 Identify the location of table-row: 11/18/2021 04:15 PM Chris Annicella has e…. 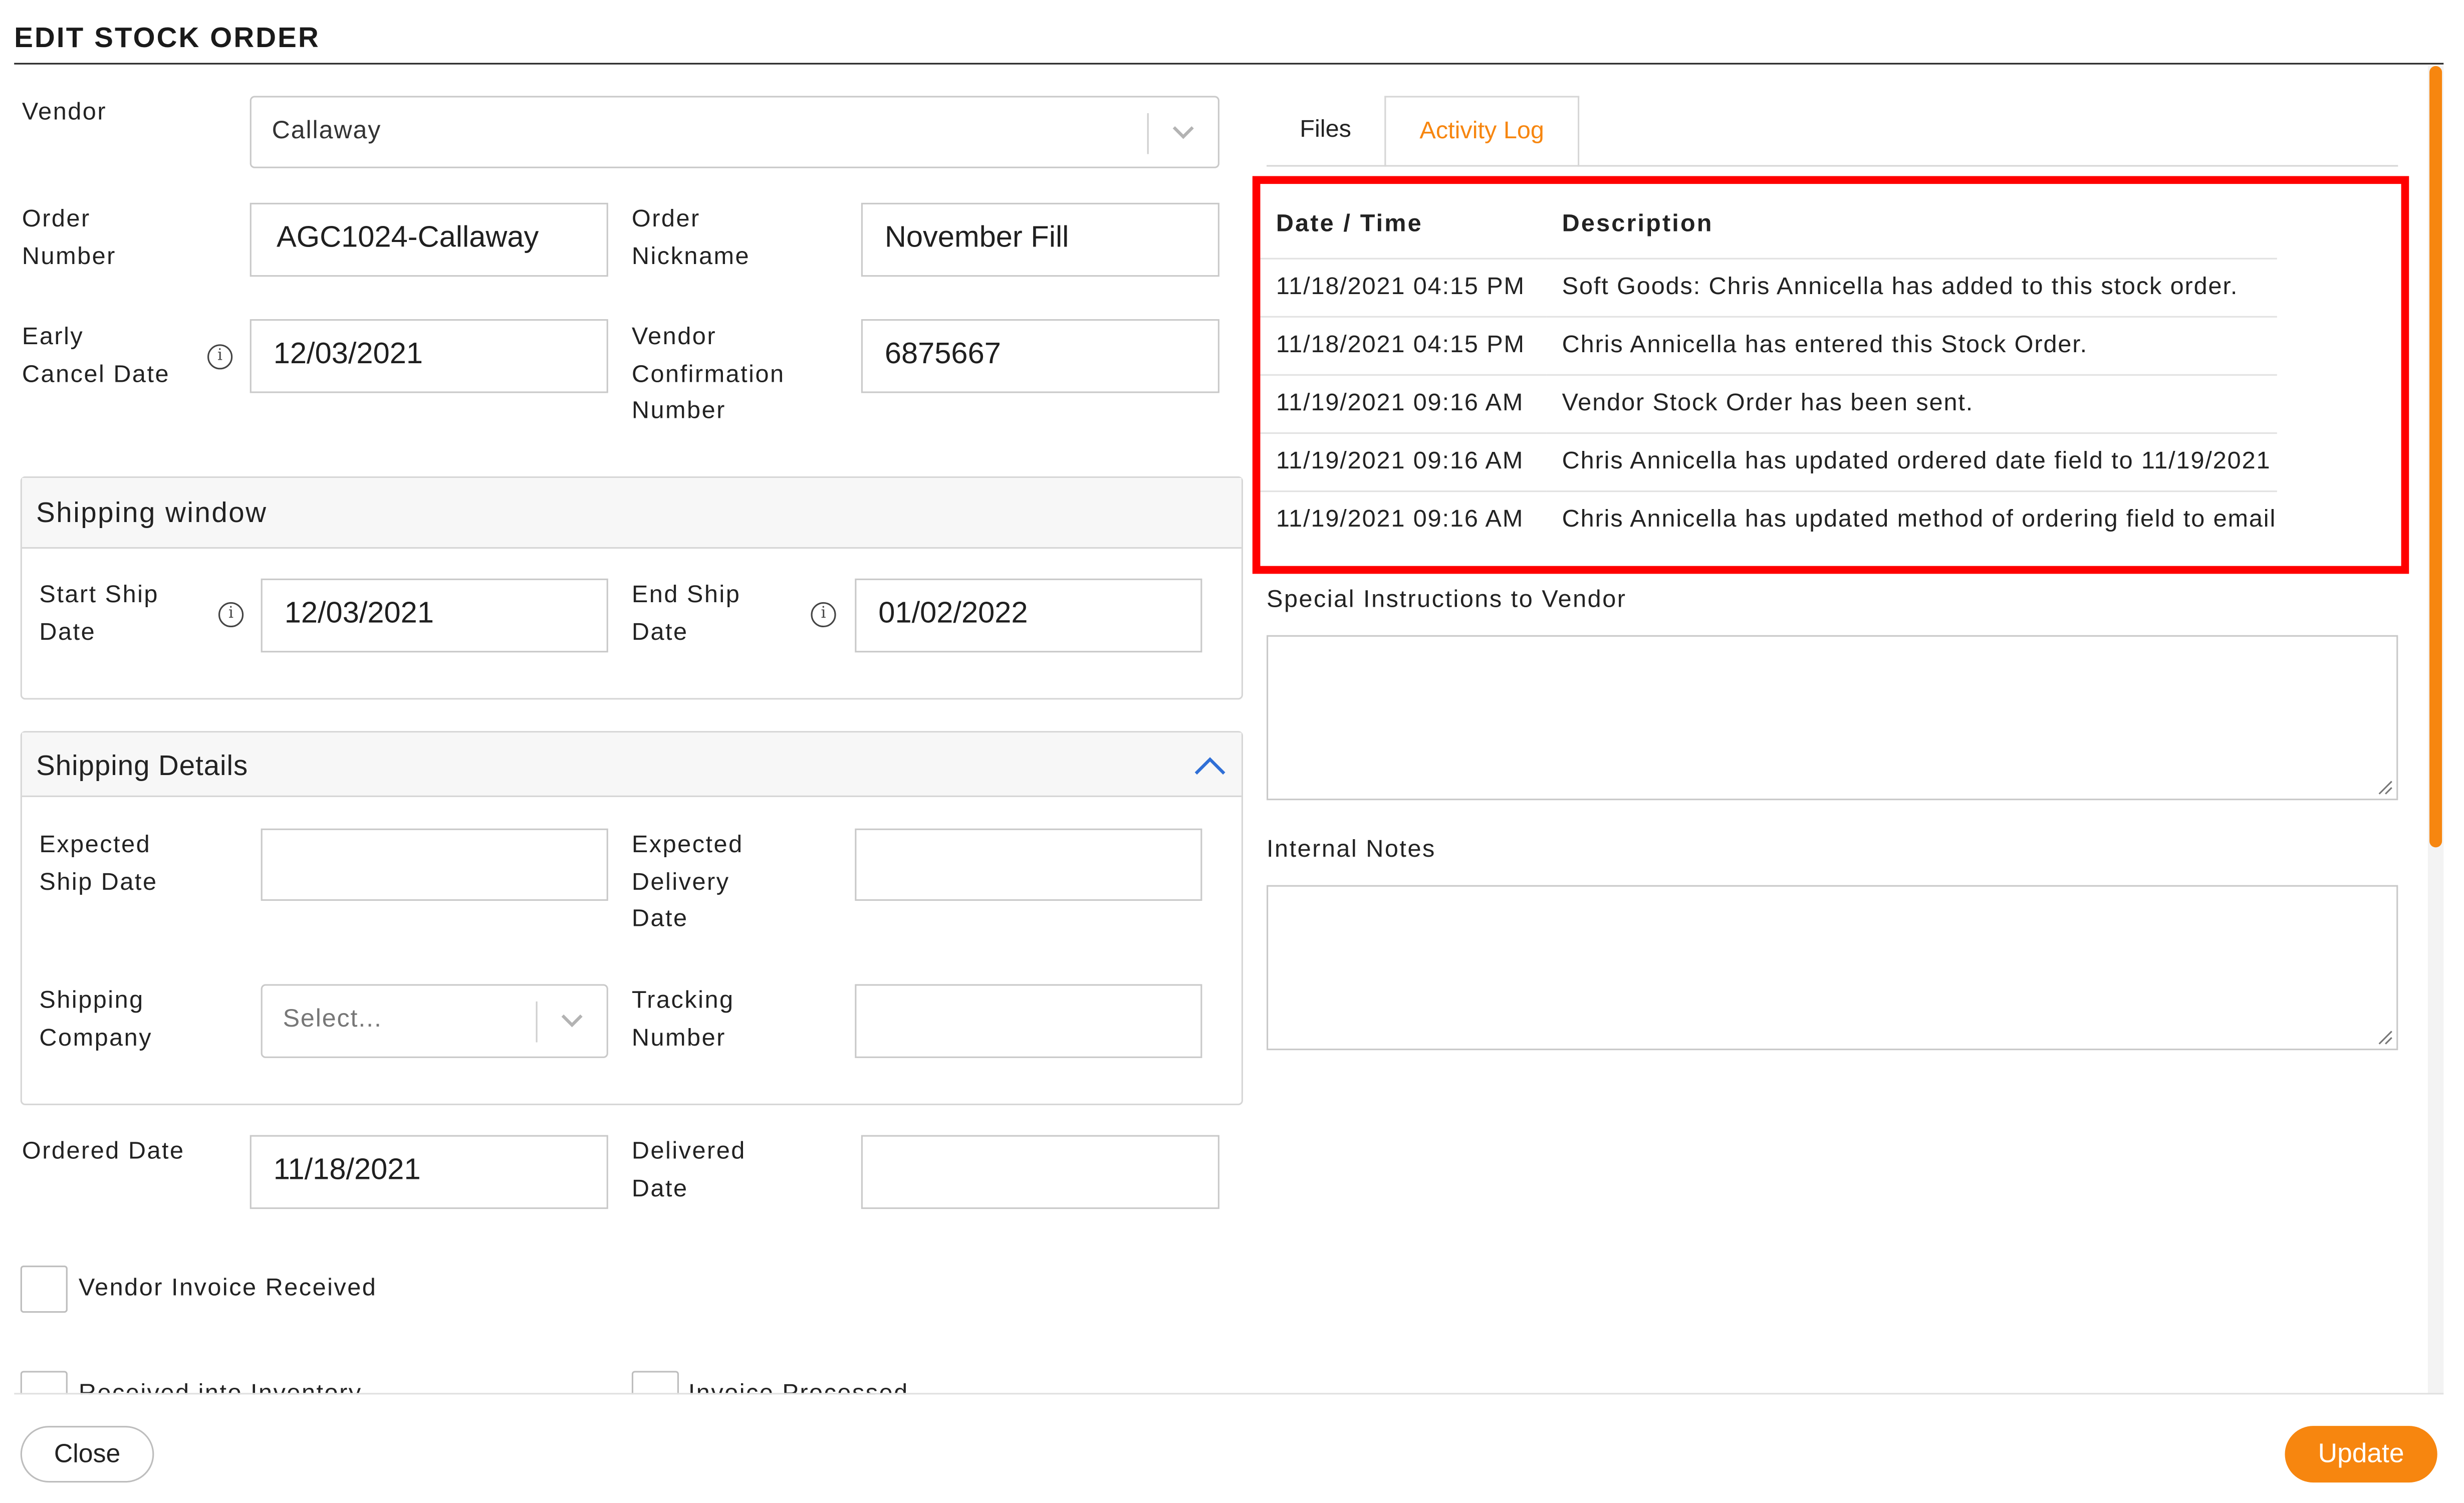
(1768, 345).